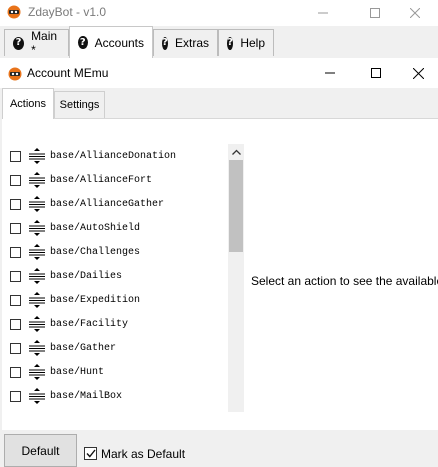 The width and height of the screenshot is (438, 467). I want to click on scroll-up-button, so click(236, 152).